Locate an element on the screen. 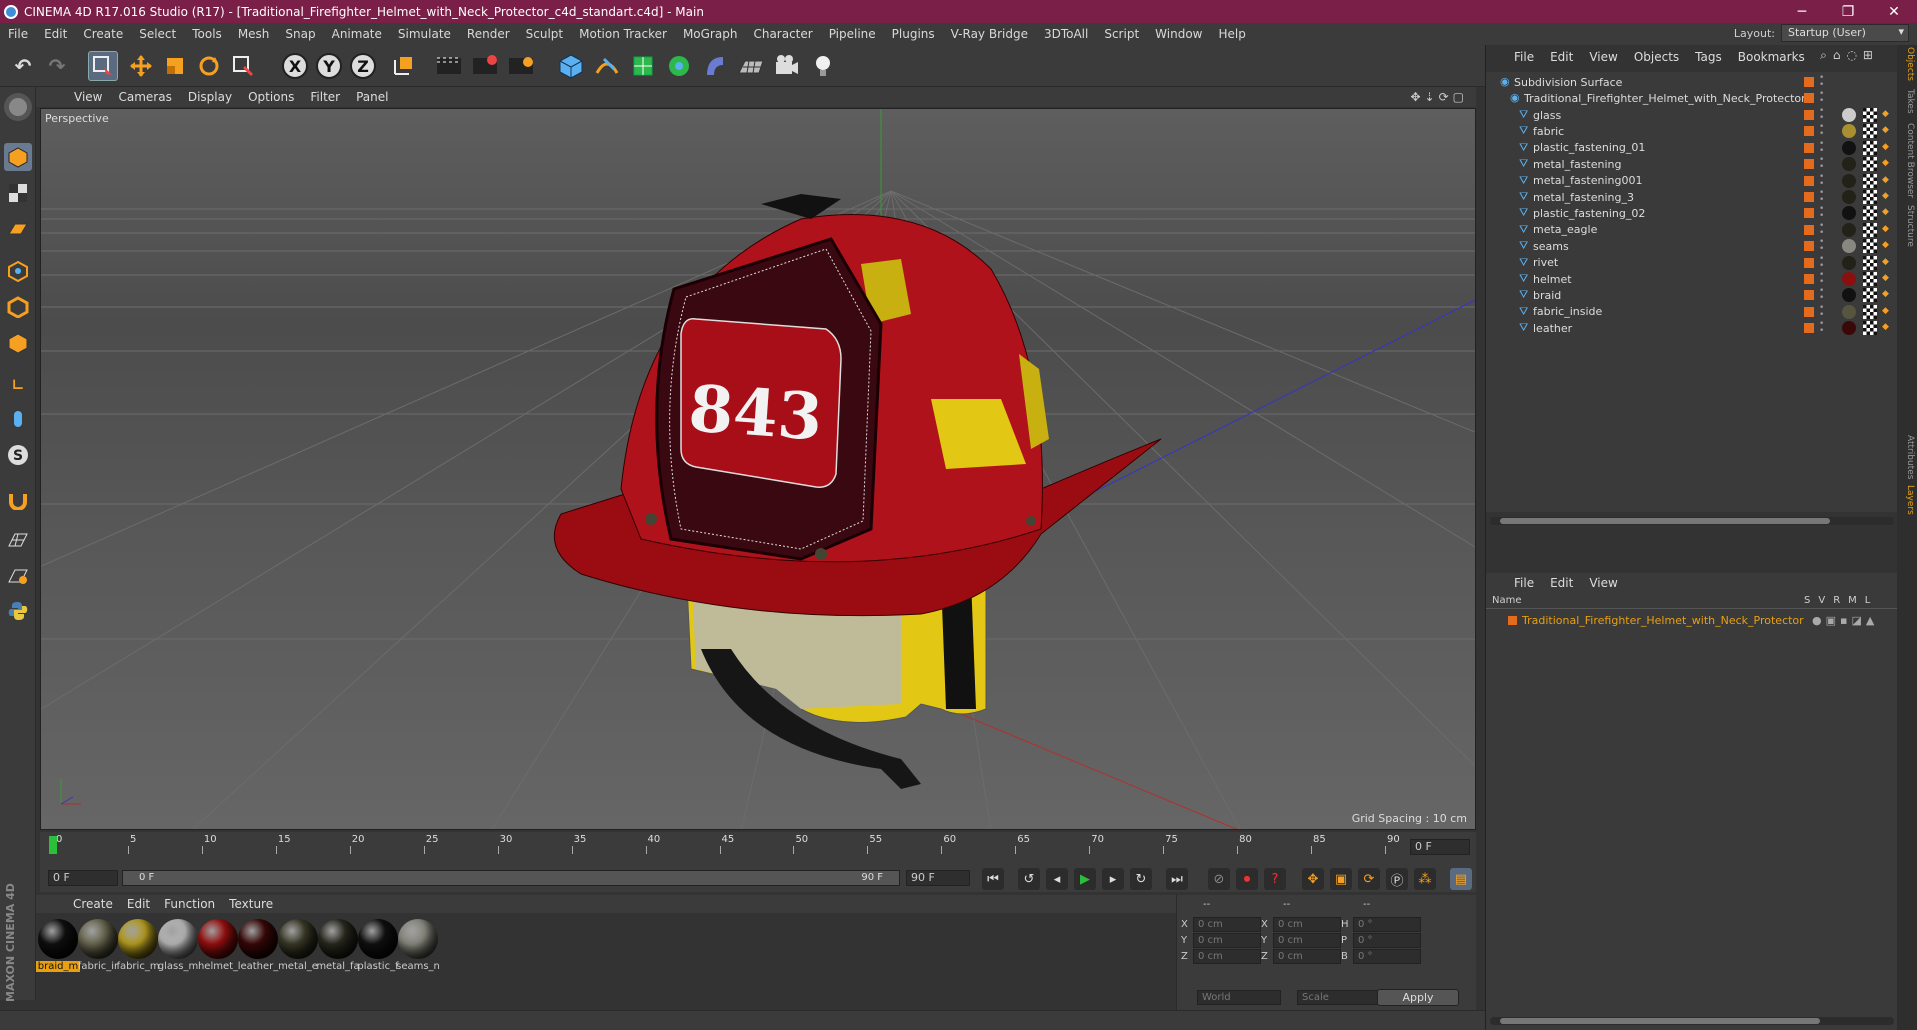  points-mode-icon is located at coordinates (18, 271).